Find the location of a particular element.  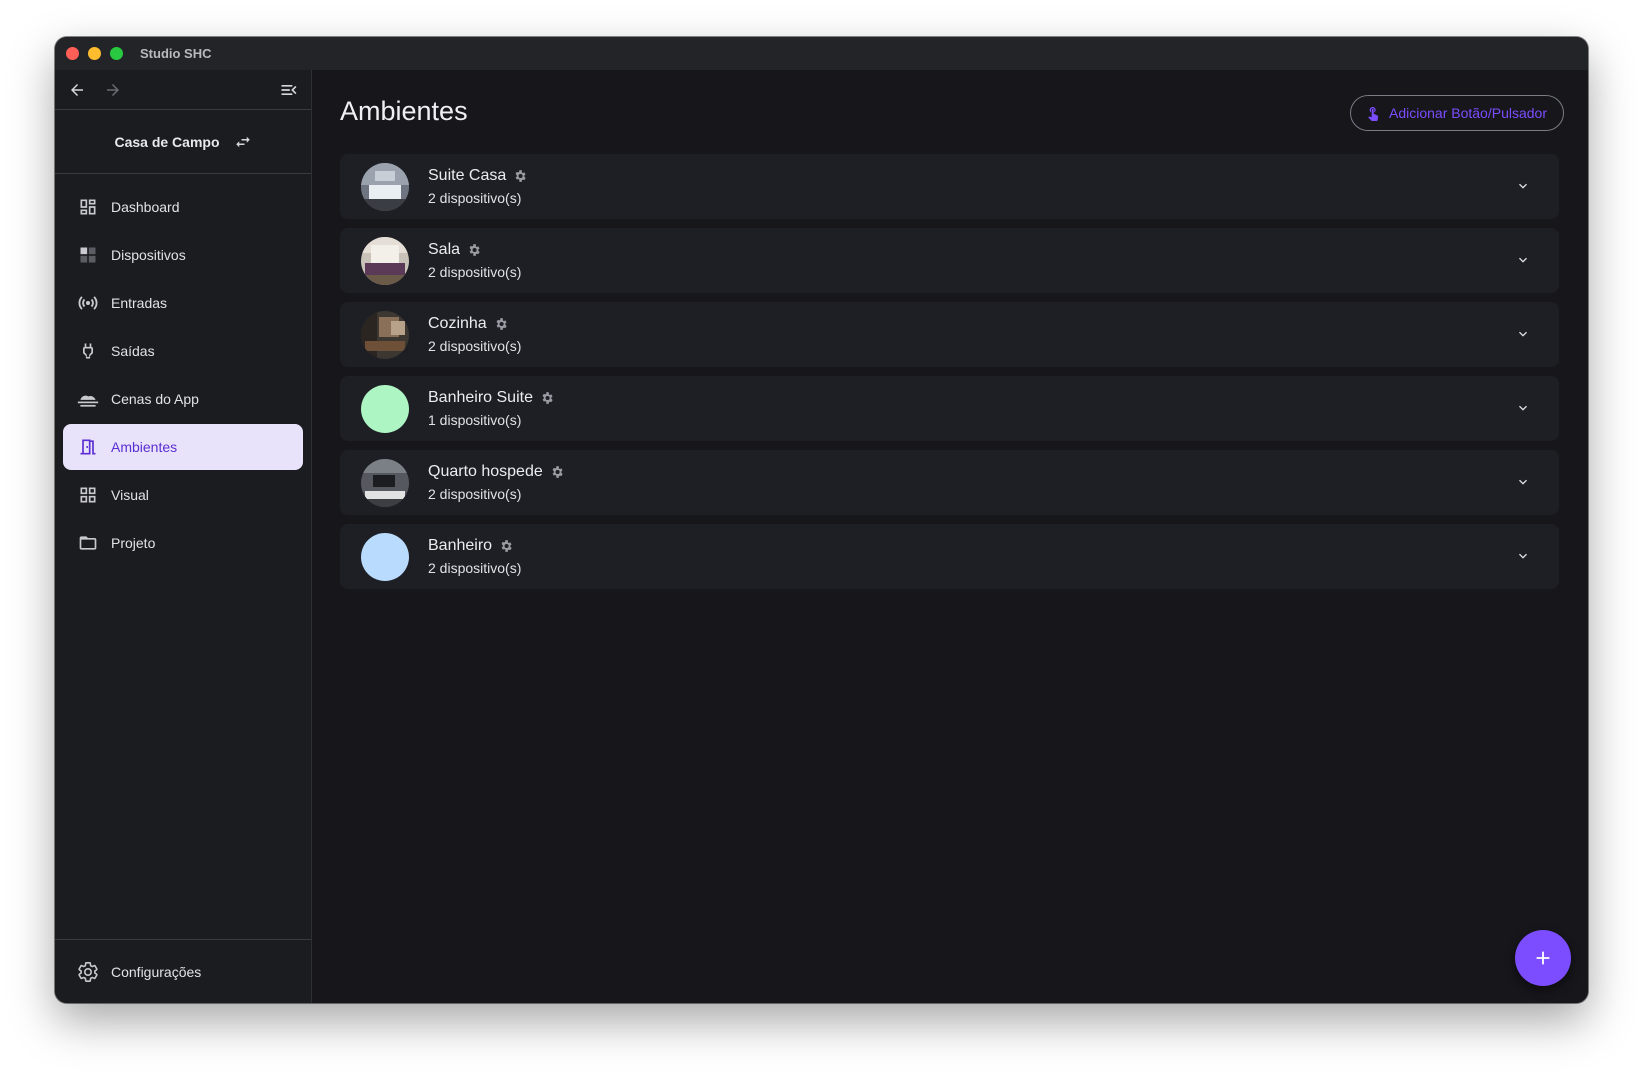

sidebar-item-label: Cenas do App is located at coordinates (155, 399).